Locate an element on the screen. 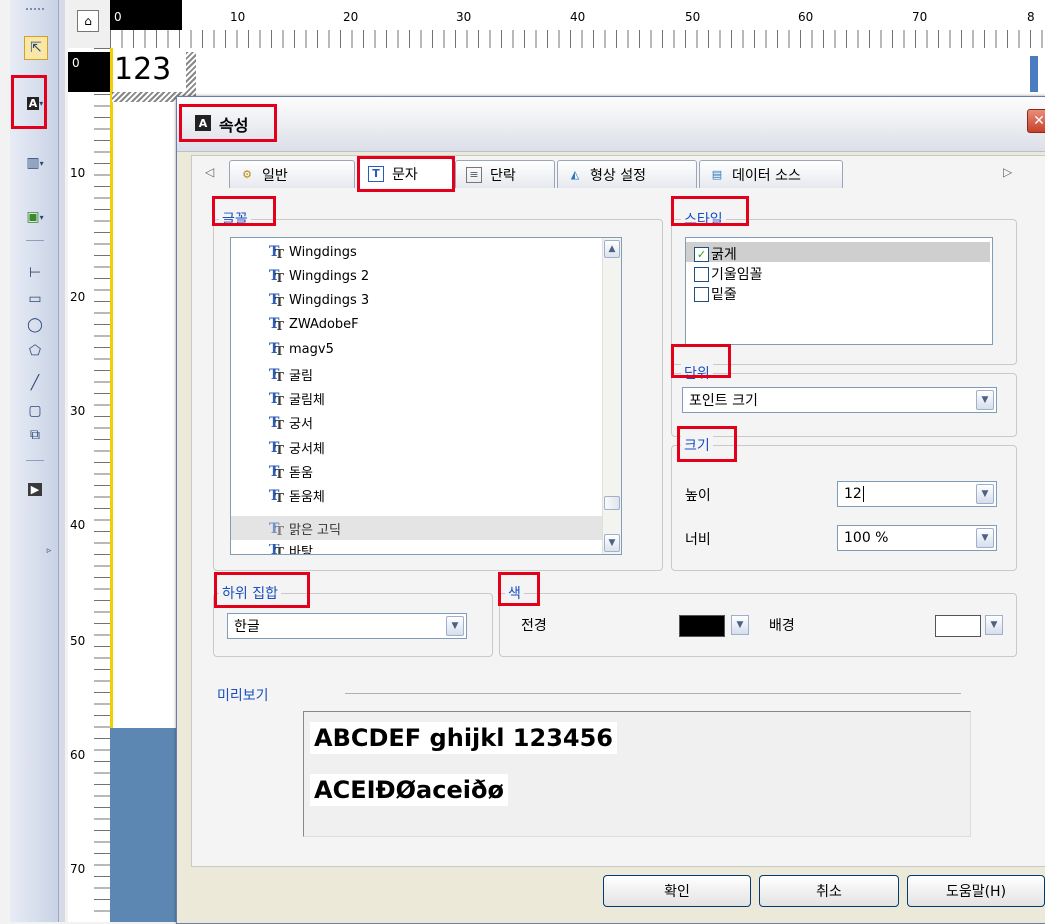  ruler-top-label: 8 is located at coordinates (1031, 17).